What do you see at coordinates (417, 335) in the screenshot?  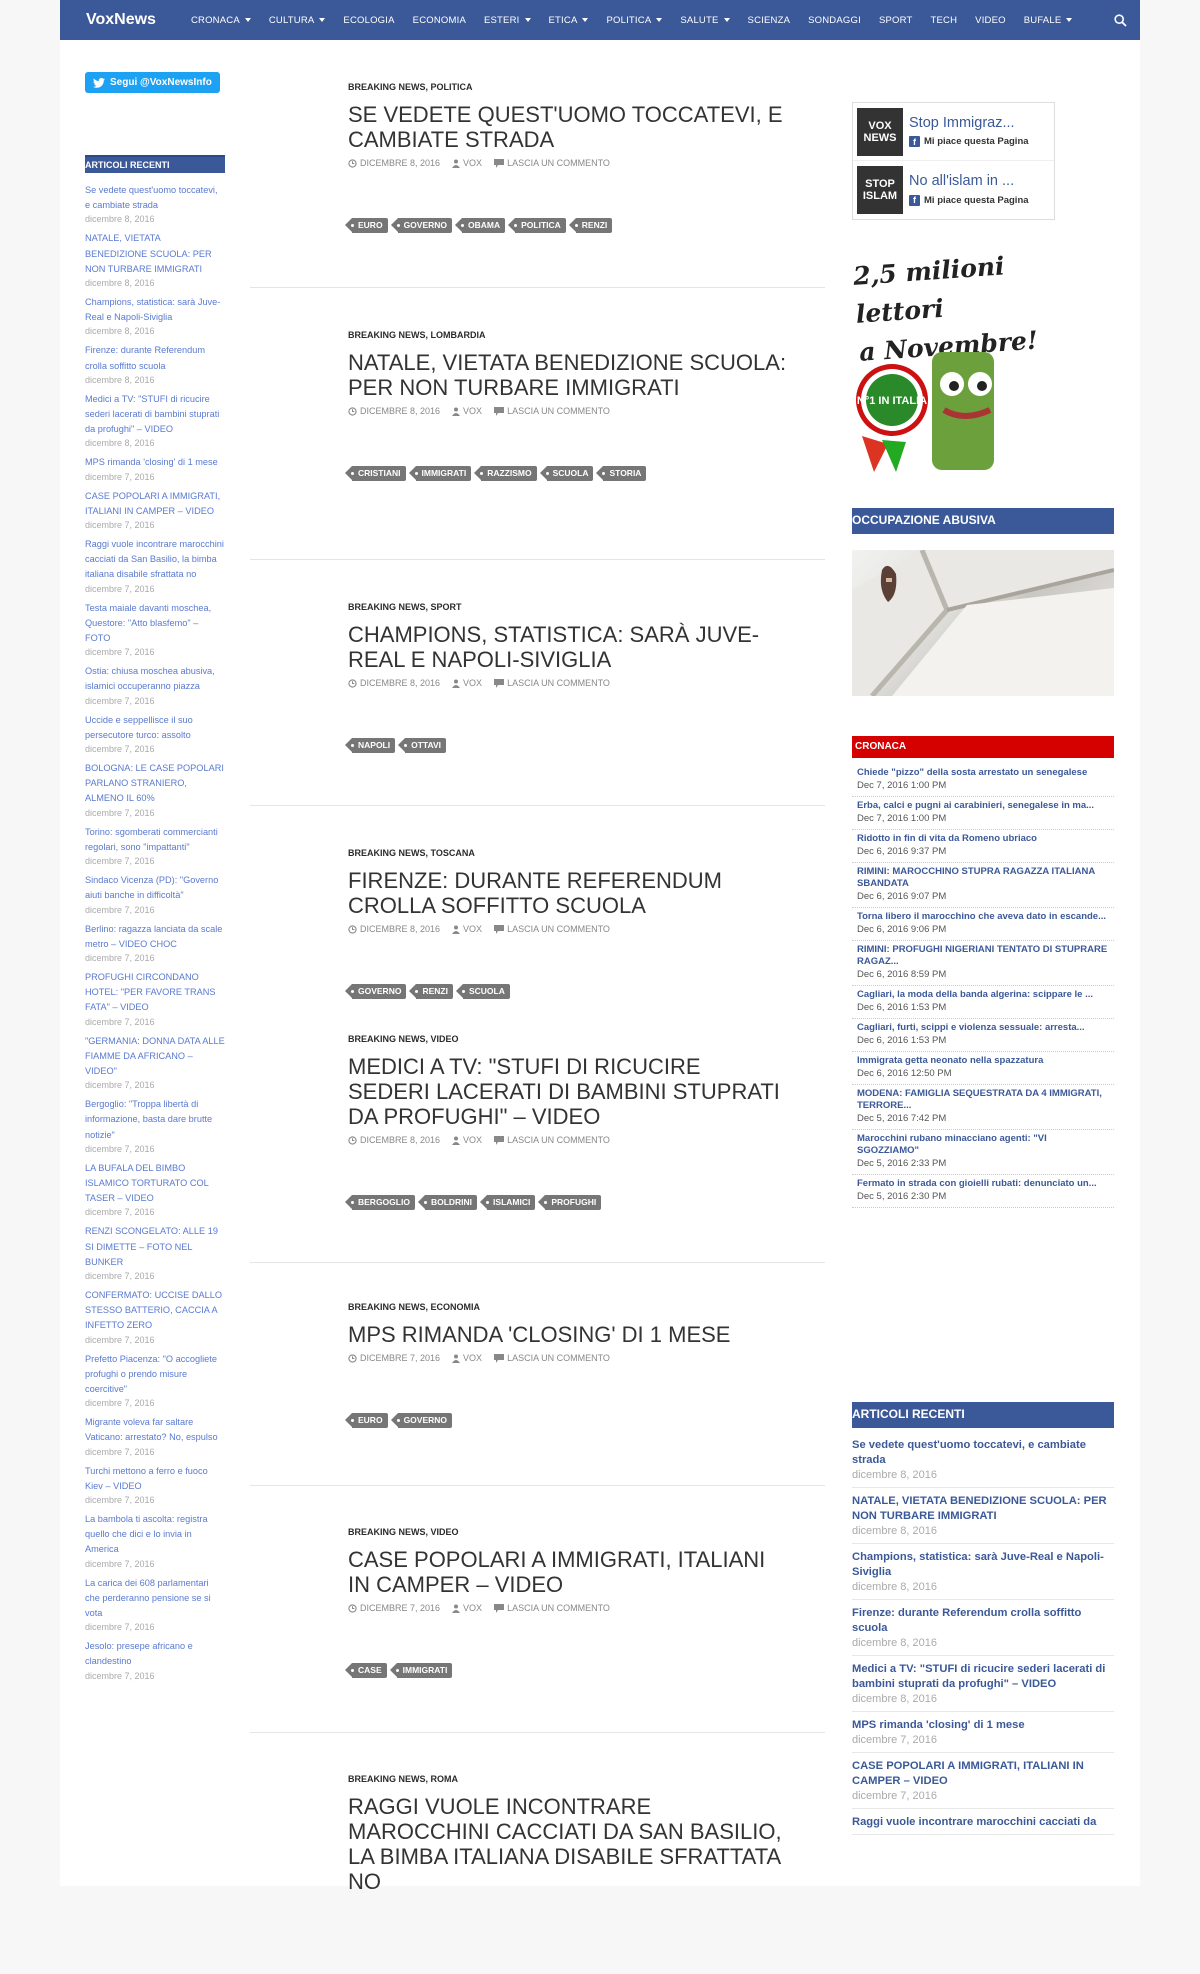 I see `post-categories: BREAKING NEWS, LOMBARDIA` at bounding box center [417, 335].